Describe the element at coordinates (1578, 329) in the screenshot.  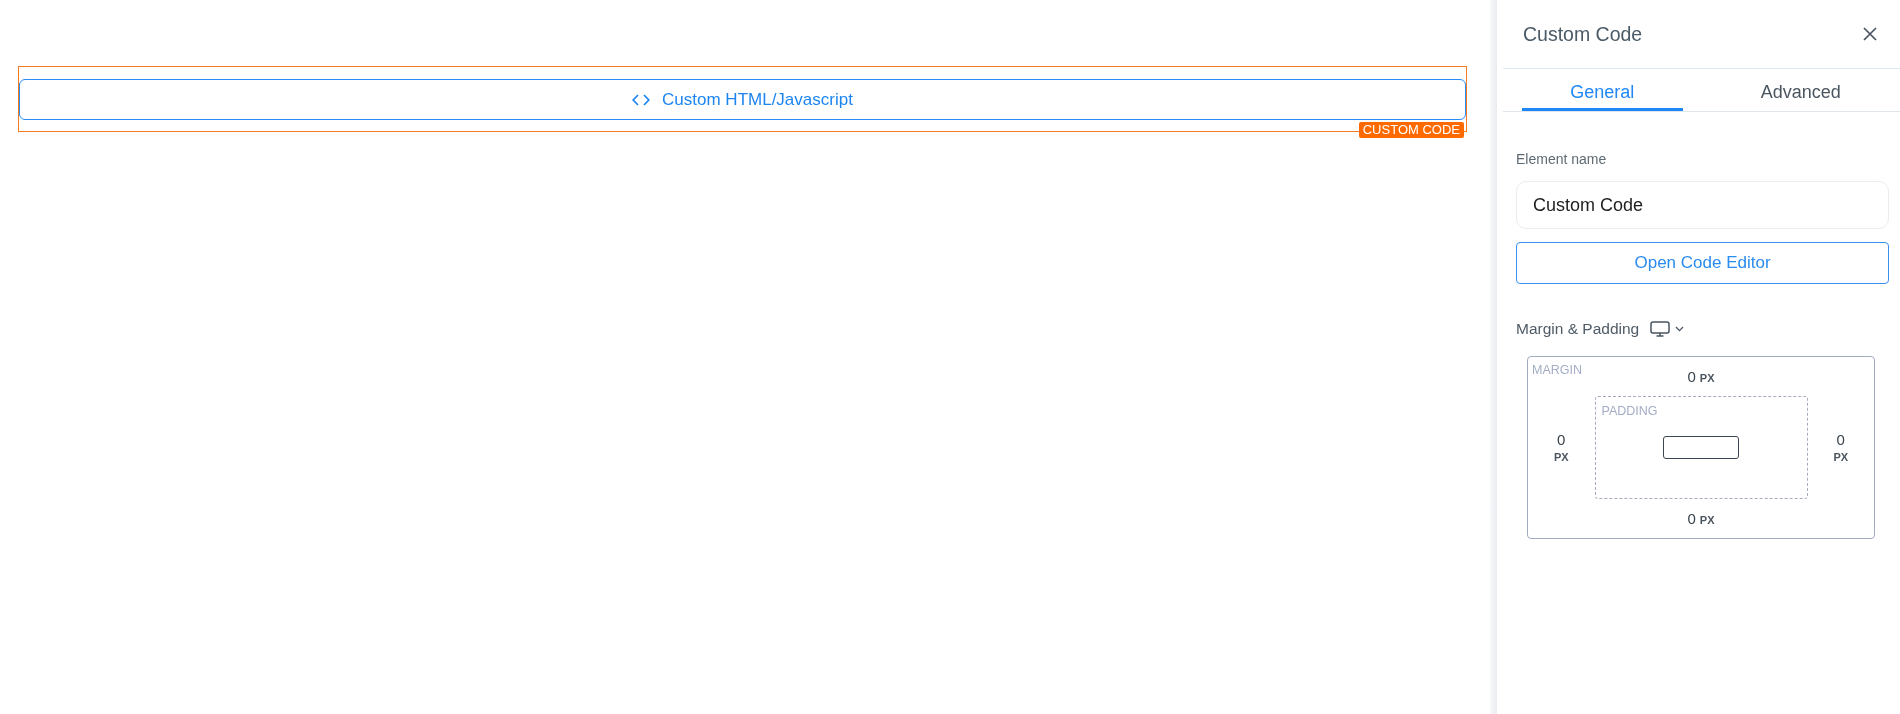
I see `section-label: Margin & Padding` at that location.